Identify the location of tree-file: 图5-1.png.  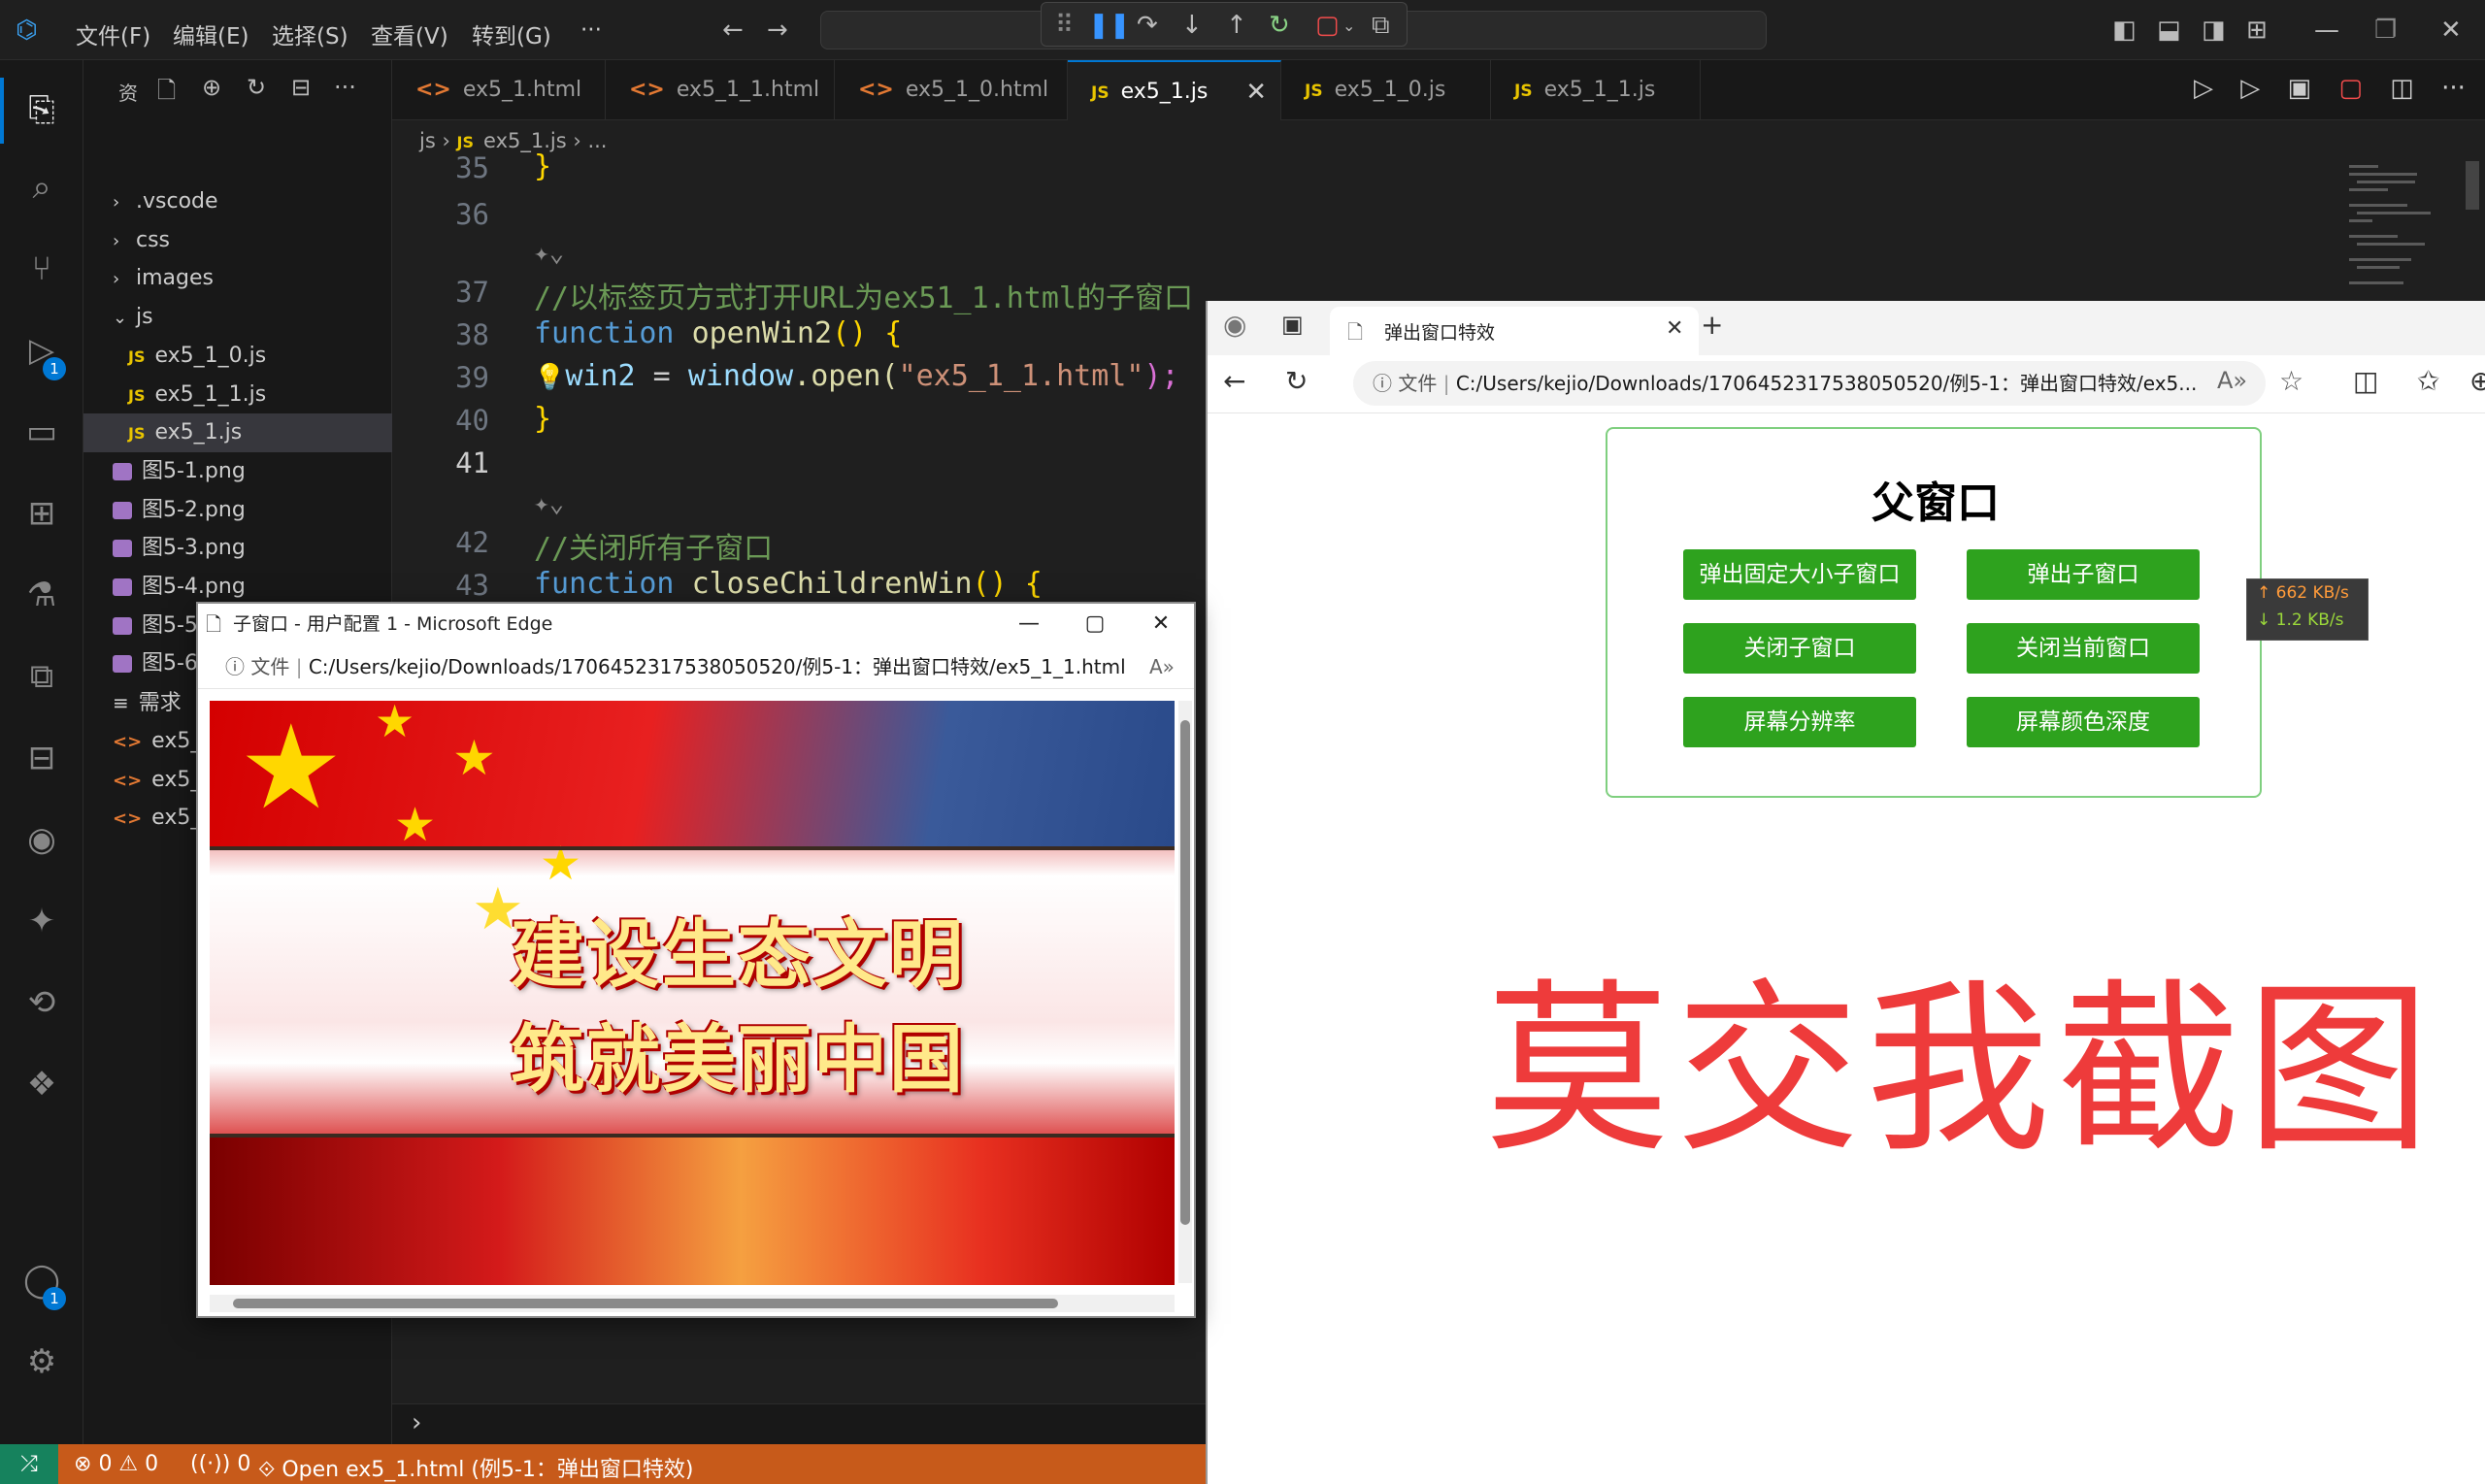
(237, 471).